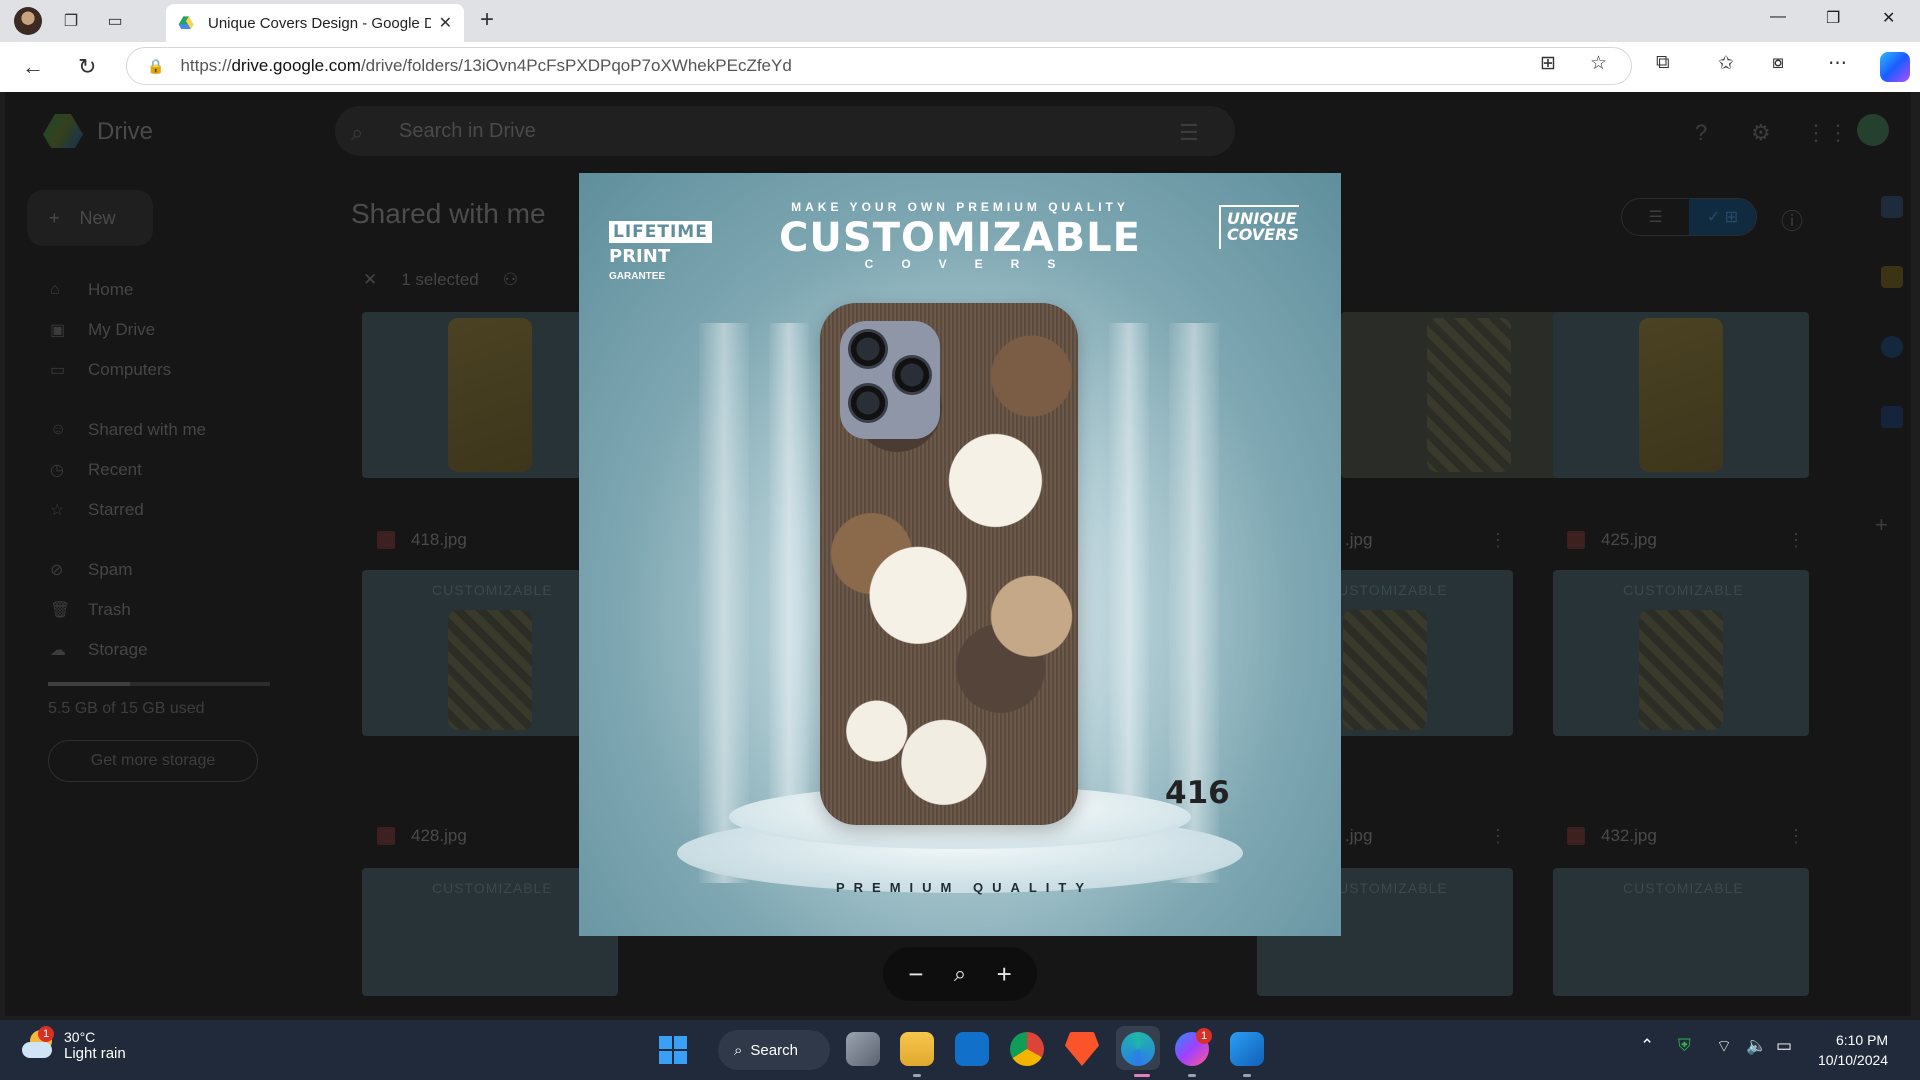 Image resolution: width=1920 pixels, height=1080 pixels. What do you see at coordinates (1722, 217) in the screenshot?
I see `grid-view-icon: ✓ ⊞` at bounding box center [1722, 217].